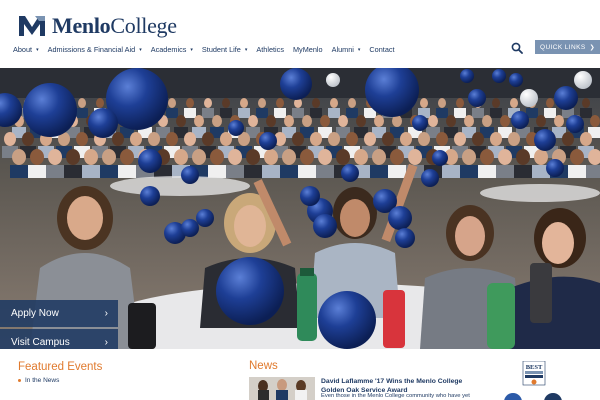 Image resolution: width=600 pixels, height=400 pixels. I want to click on nav-item-label: About, so click(23, 49).